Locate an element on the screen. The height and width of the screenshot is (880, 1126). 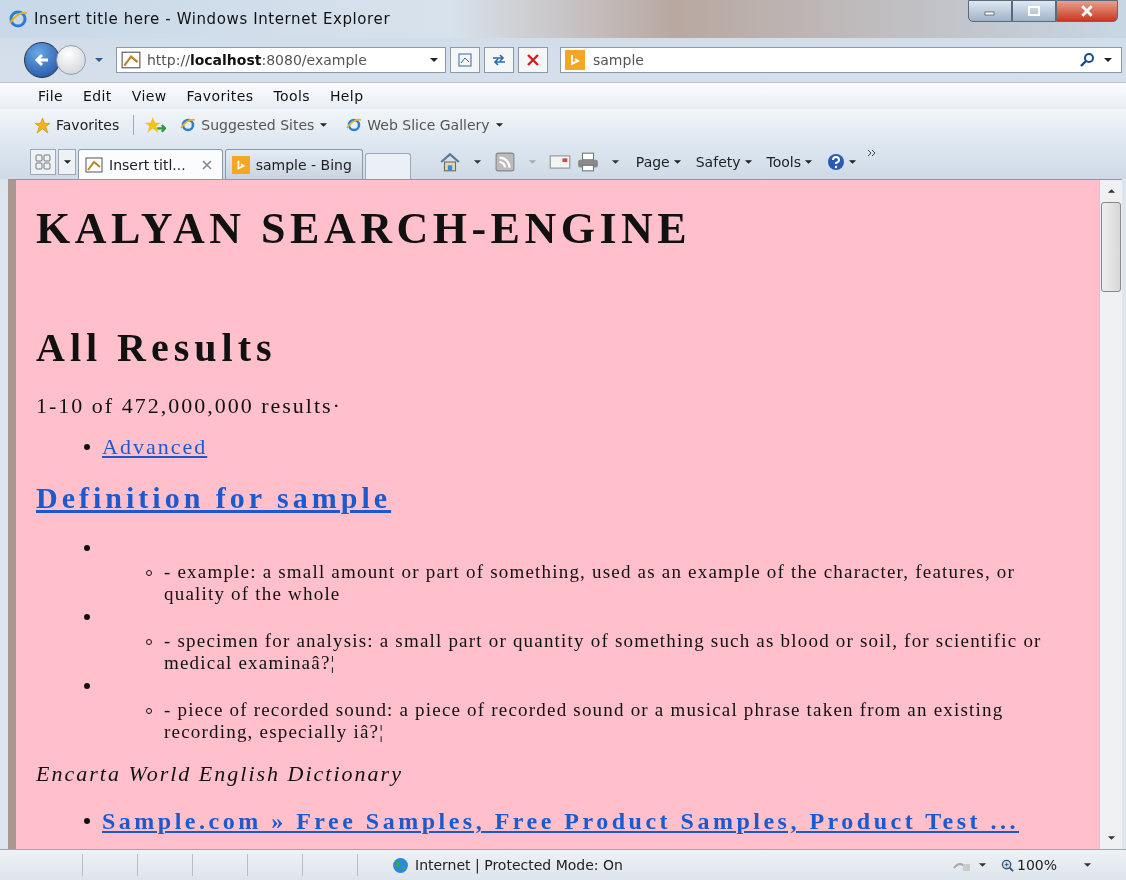
menu-item: File is located at coordinates (51, 96).